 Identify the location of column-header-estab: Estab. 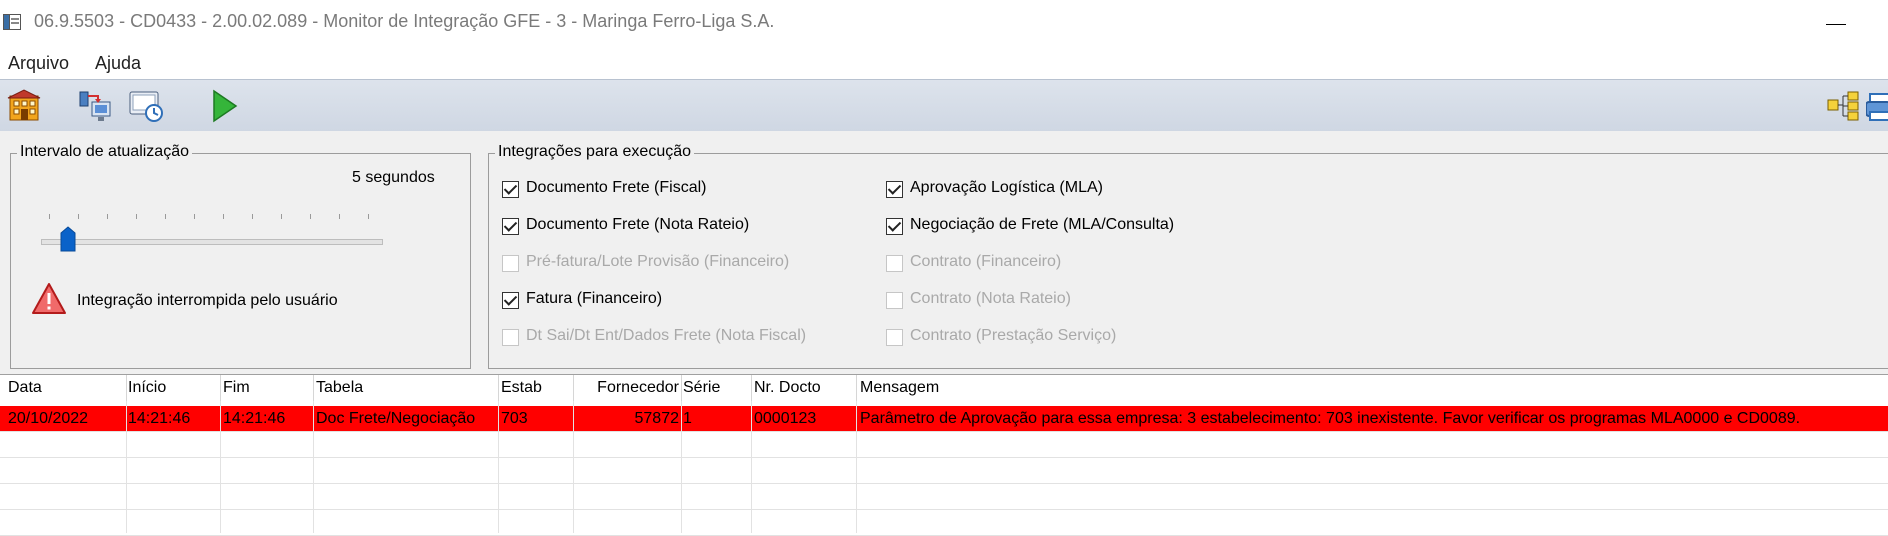
(537, 388).